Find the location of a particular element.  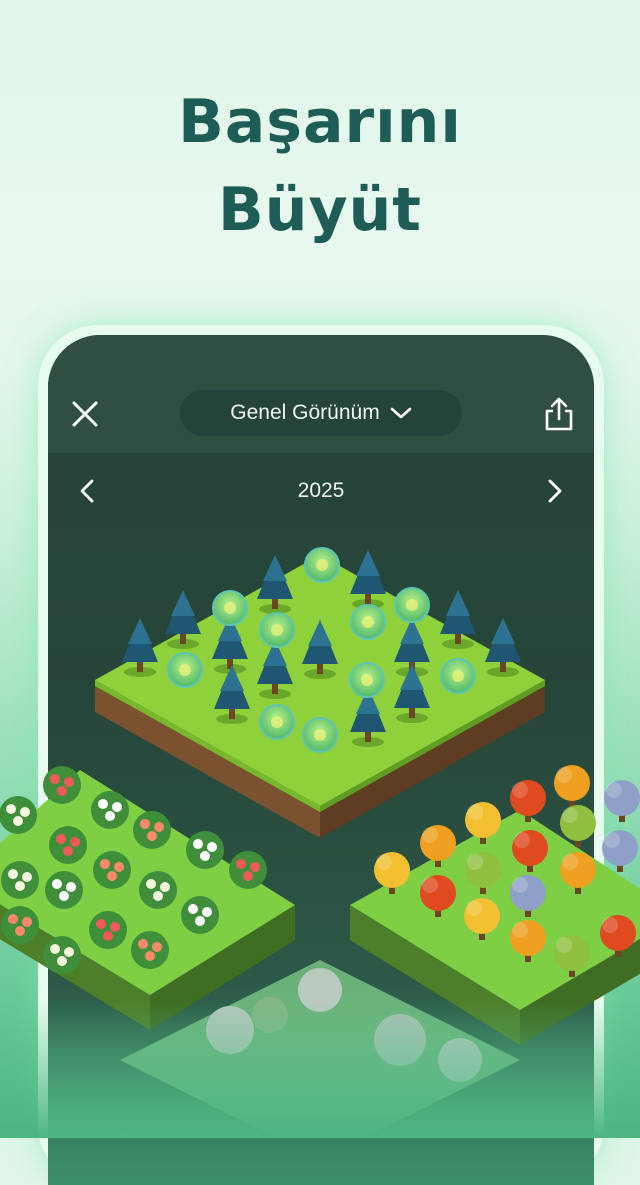

chevron-down-icon is located at coordinates (401, 413).